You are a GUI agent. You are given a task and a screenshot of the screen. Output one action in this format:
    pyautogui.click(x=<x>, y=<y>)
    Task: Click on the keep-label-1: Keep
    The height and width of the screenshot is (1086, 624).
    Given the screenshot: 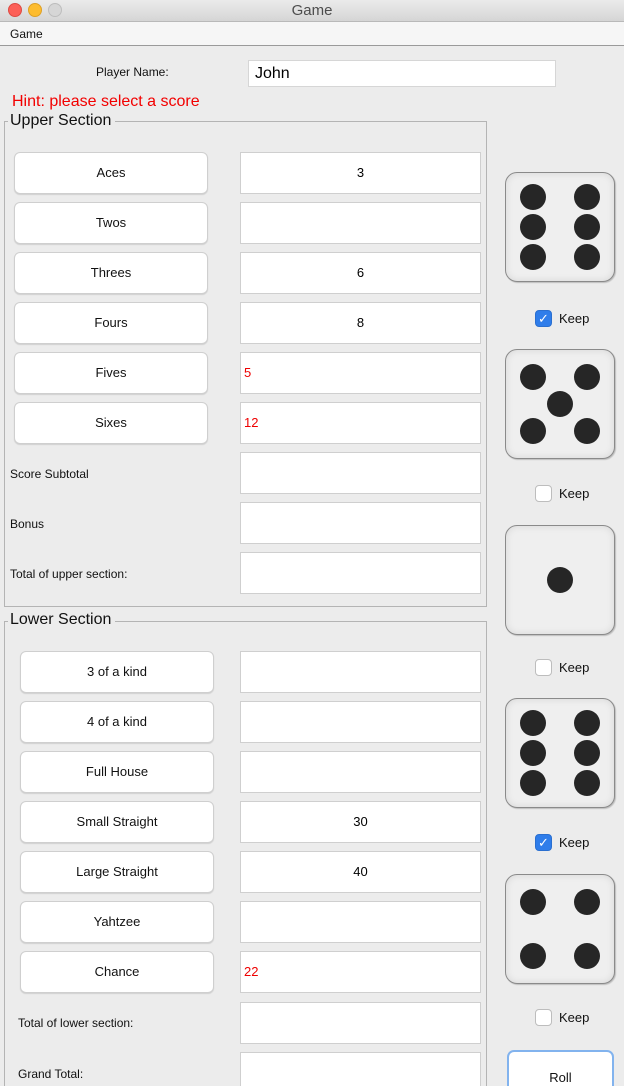 What is the action you would take?
    pyautogui.click(x=574, y=318)
    